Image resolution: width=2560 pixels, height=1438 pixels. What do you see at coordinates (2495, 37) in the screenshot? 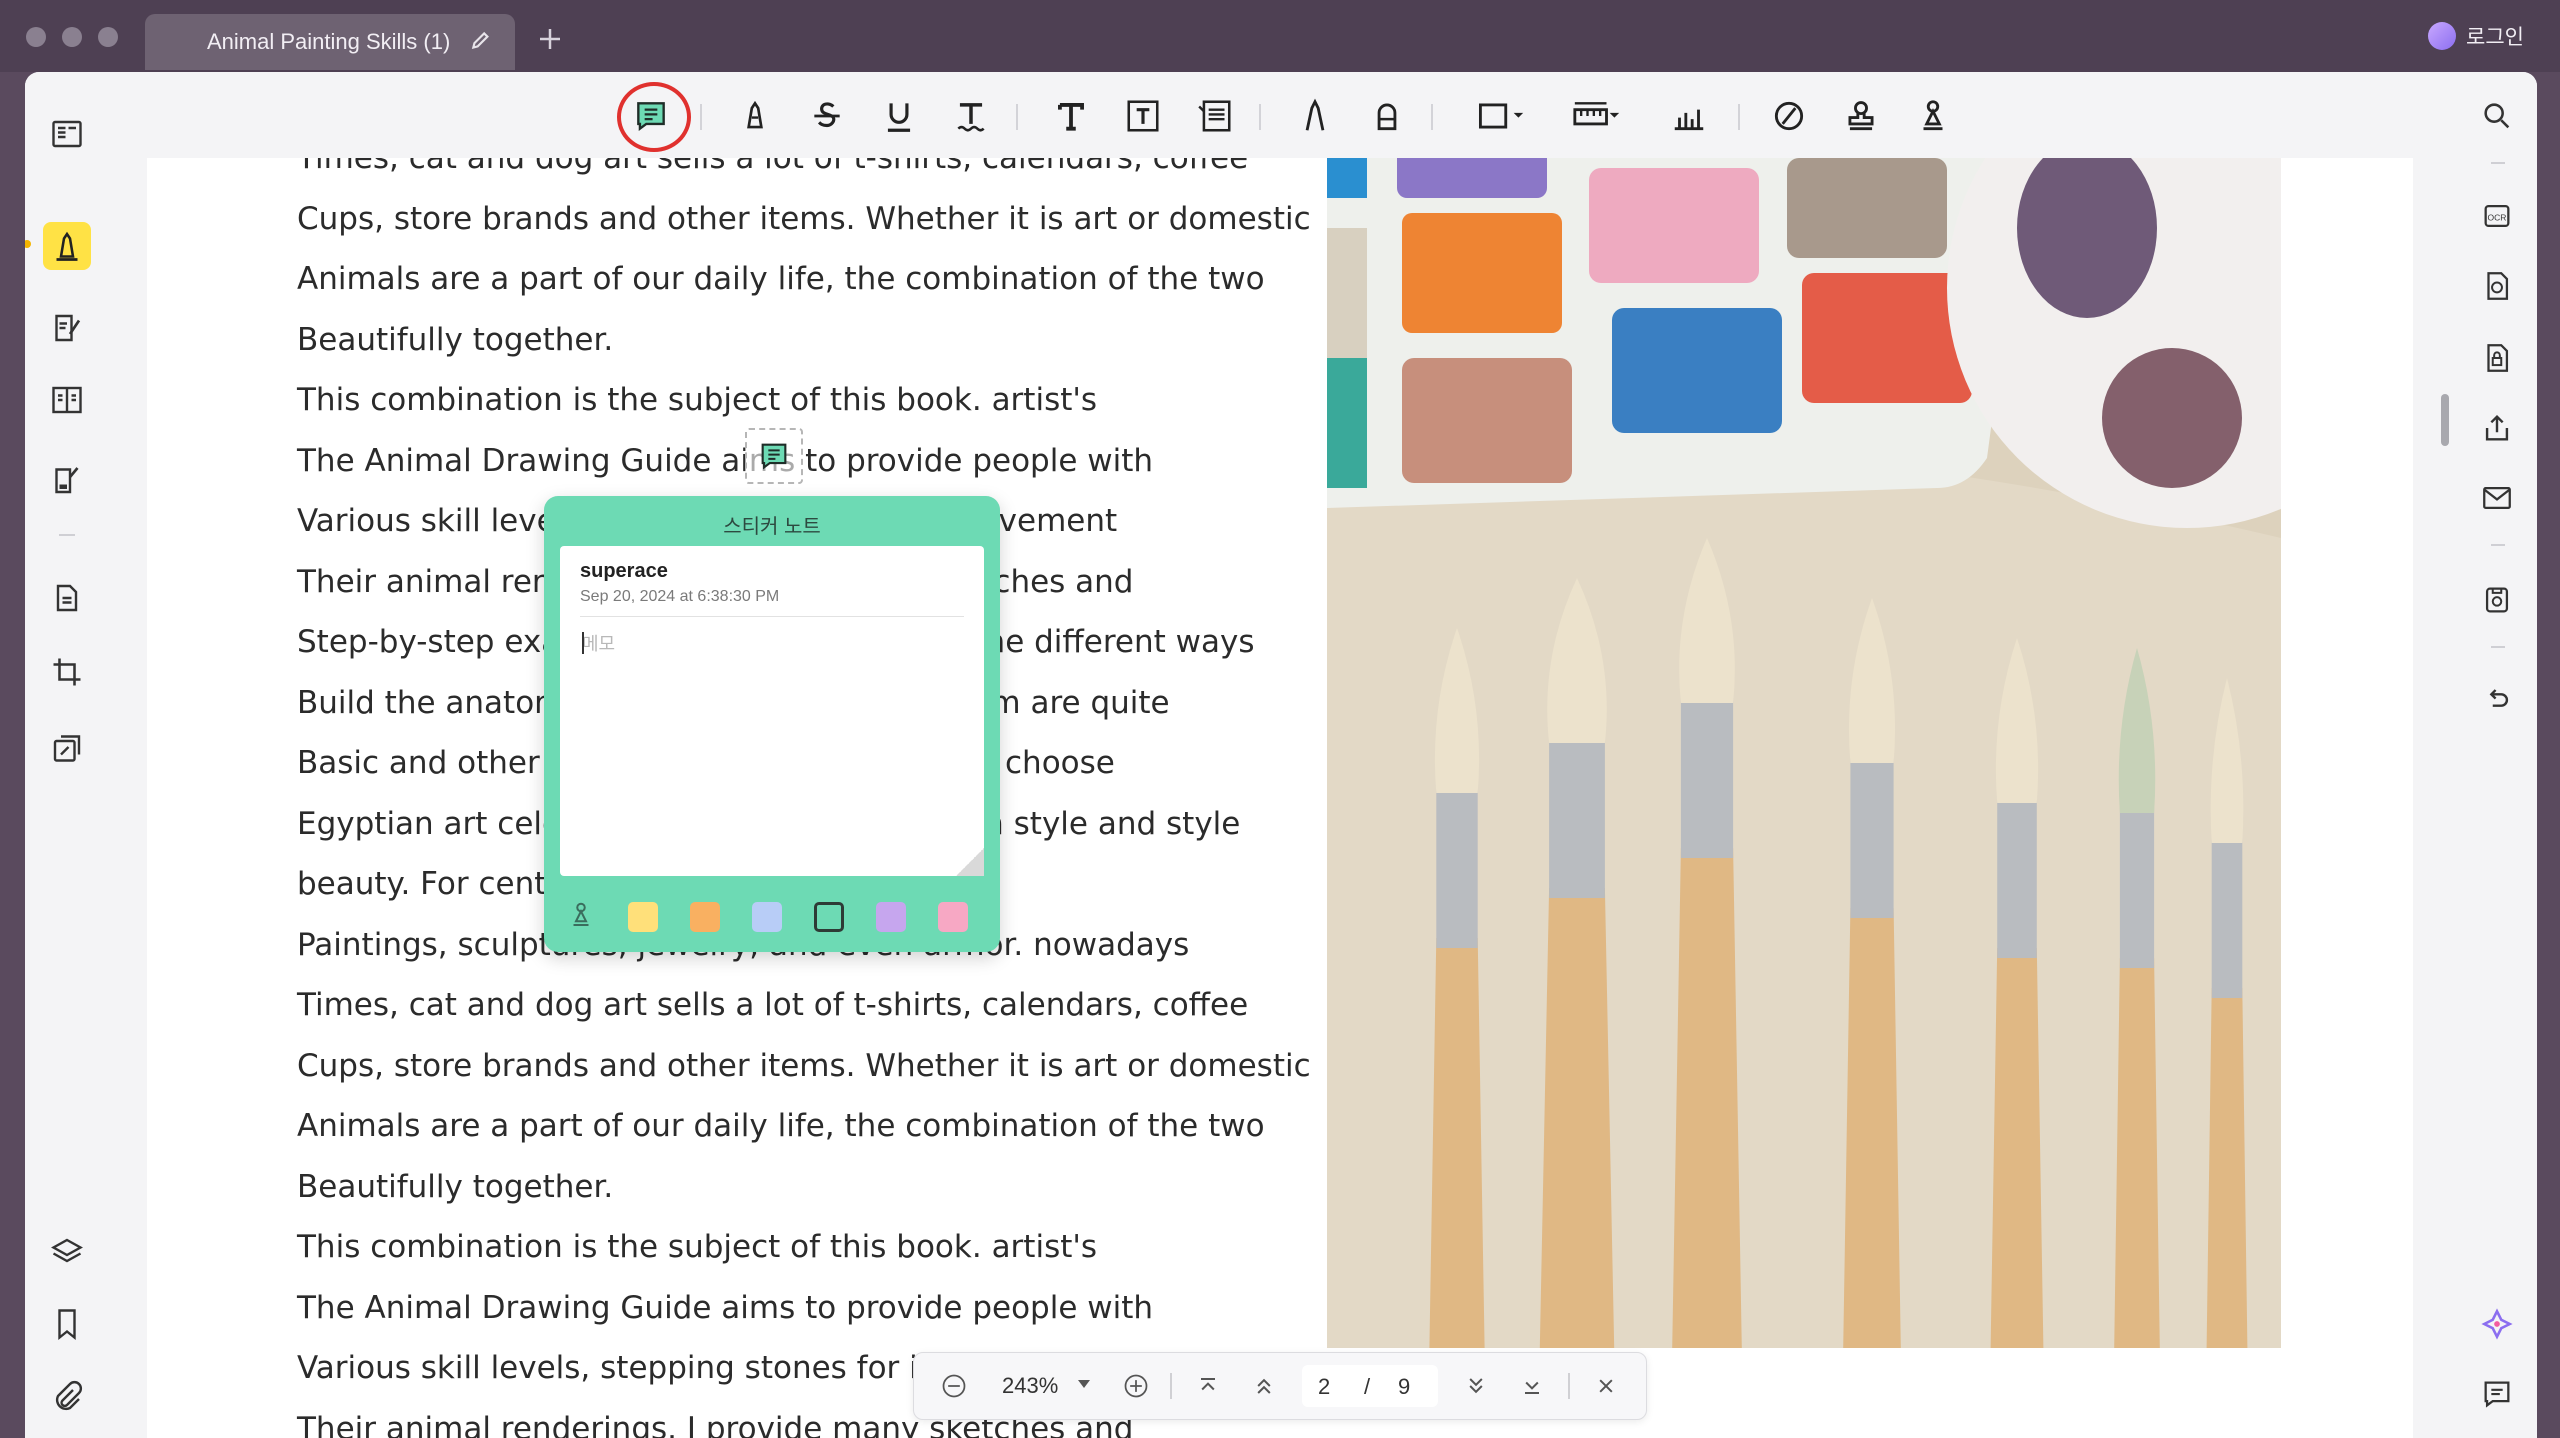
I see `login-label: 로그인` at bounding box center [2495, 37].